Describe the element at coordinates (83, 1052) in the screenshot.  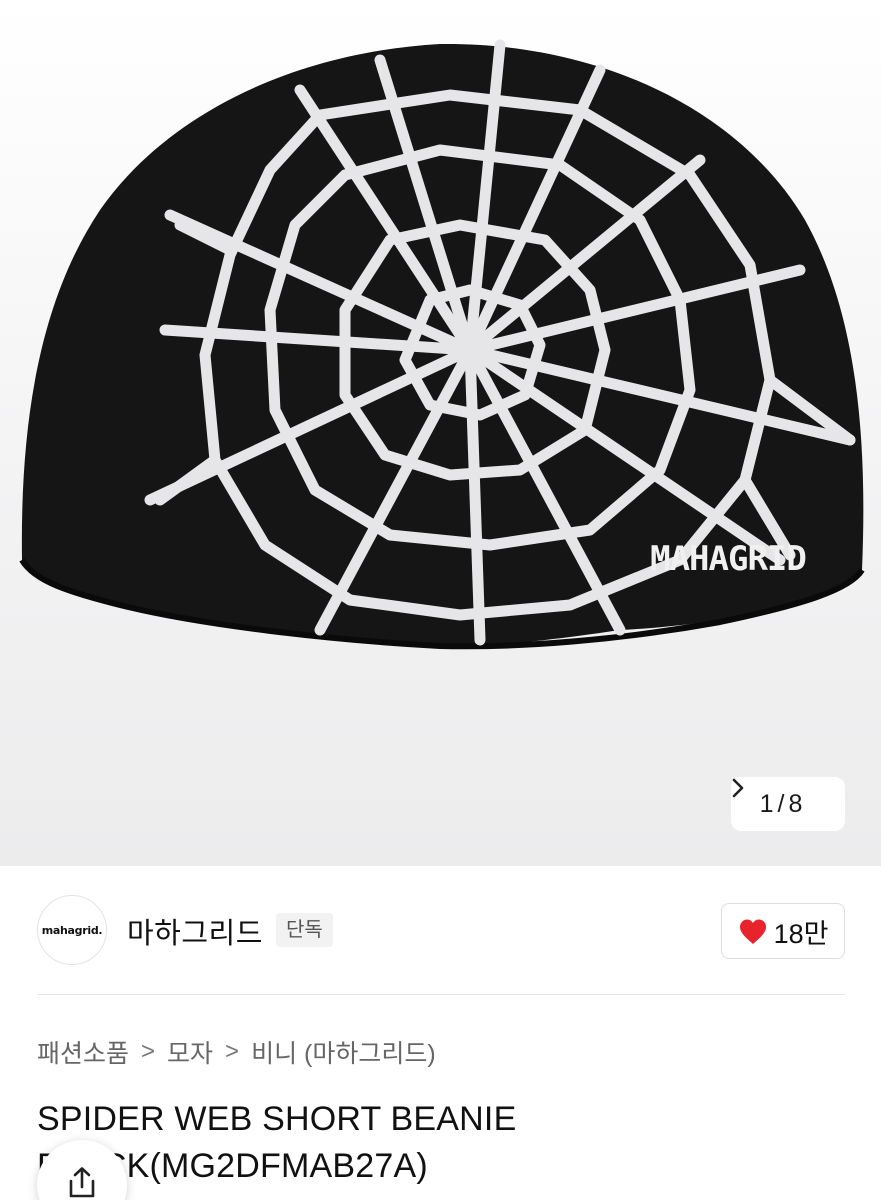
I see `breadcrumb-item-category: 패션소품` at that location.